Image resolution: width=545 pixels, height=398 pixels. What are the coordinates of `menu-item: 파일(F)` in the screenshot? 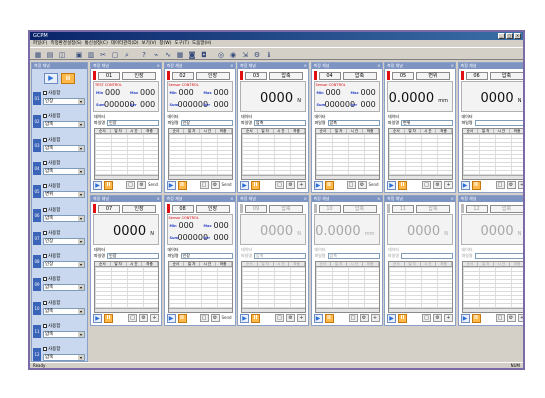 It's located at (40, 43).